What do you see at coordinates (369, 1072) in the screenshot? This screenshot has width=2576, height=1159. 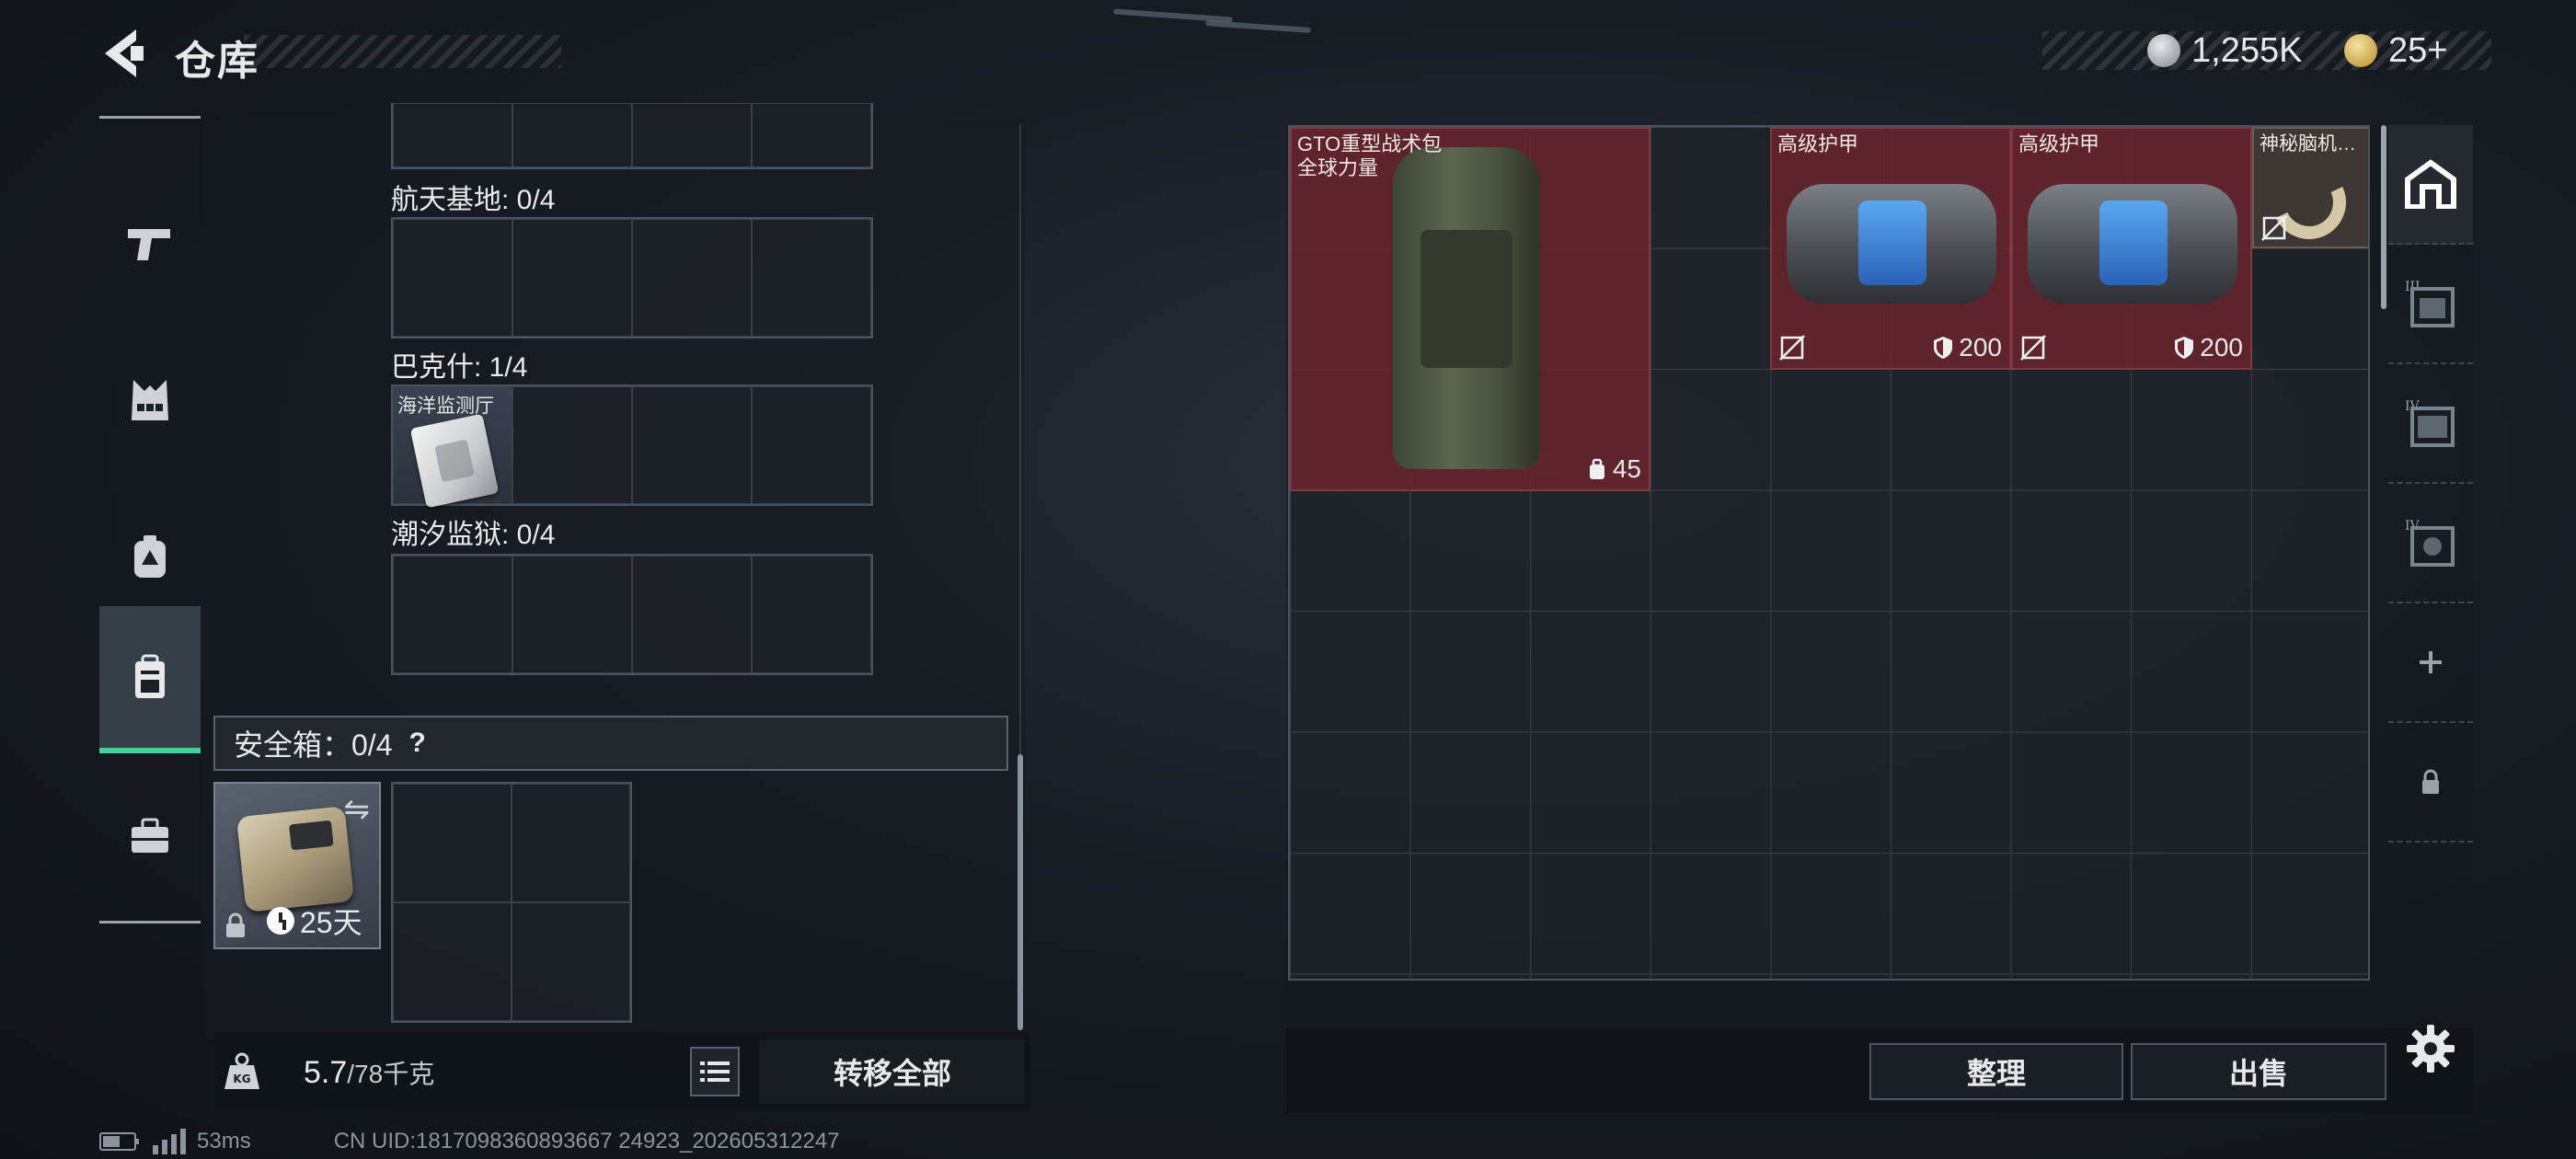 I see `weight-readout: 5.7/78千克` at bounding box center [369, 1072].